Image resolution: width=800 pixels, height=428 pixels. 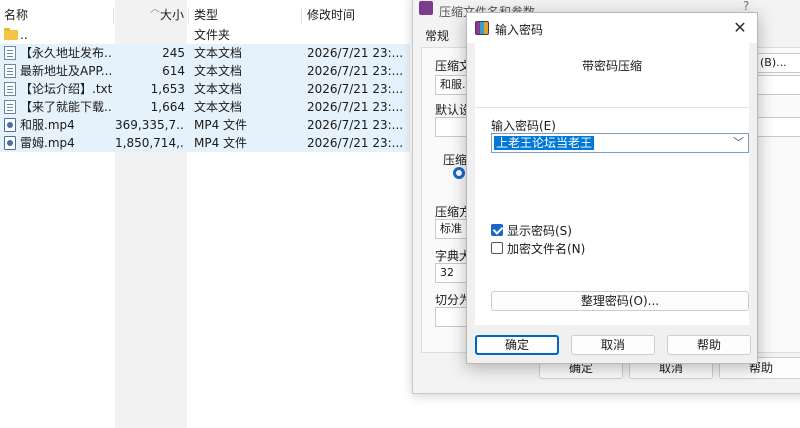 I want to click on column-header-type: 类型, so click(x=206, y=15).